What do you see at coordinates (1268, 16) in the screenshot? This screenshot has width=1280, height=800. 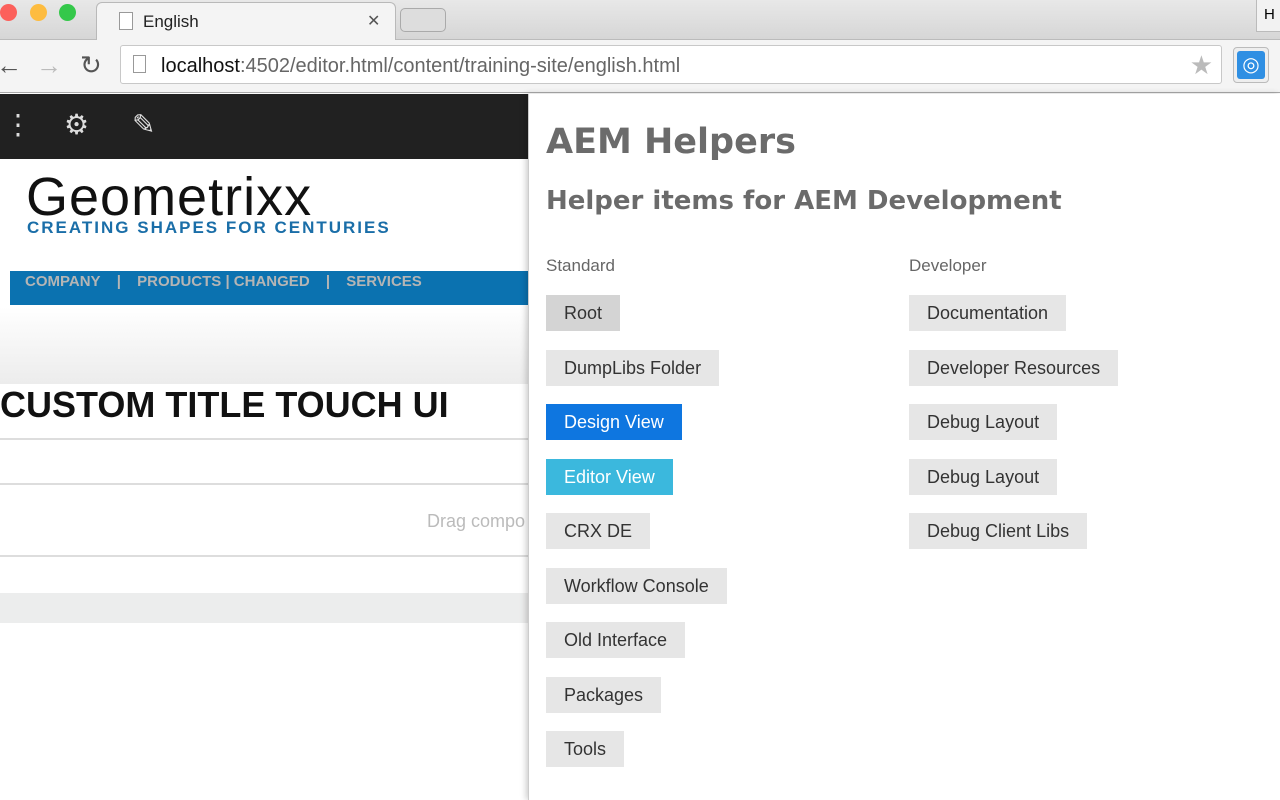 I see `profile-button: H` at bounding box center [1268, 16].